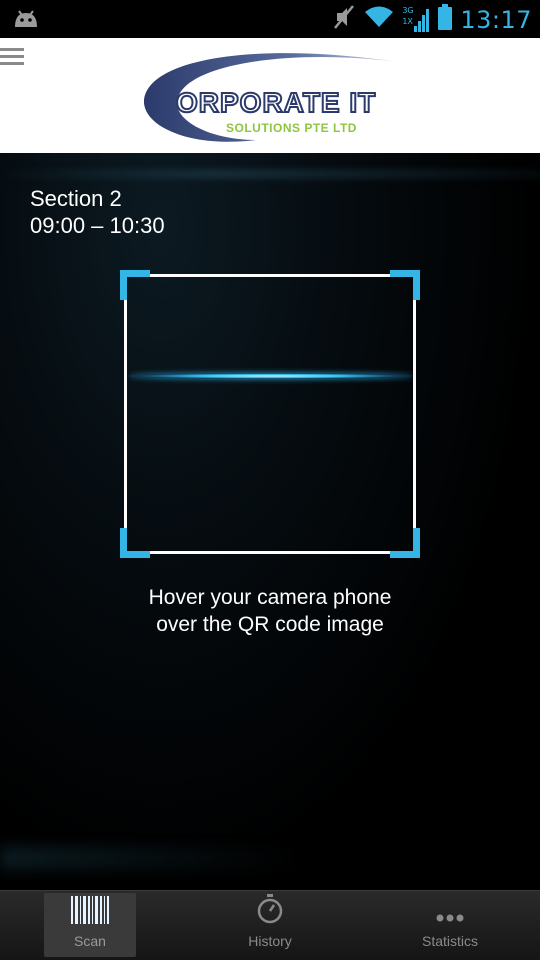  What do you see at coordinates (135, 543) in the screenshot?
I see `frame-corner-bottom-left` at bounding box center [135, 543].